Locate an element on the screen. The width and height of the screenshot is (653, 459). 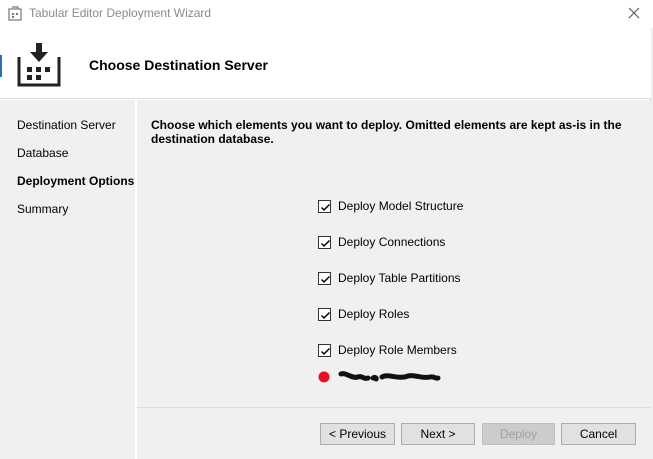
deploy-download-icon is located at coordinates (39, 65).